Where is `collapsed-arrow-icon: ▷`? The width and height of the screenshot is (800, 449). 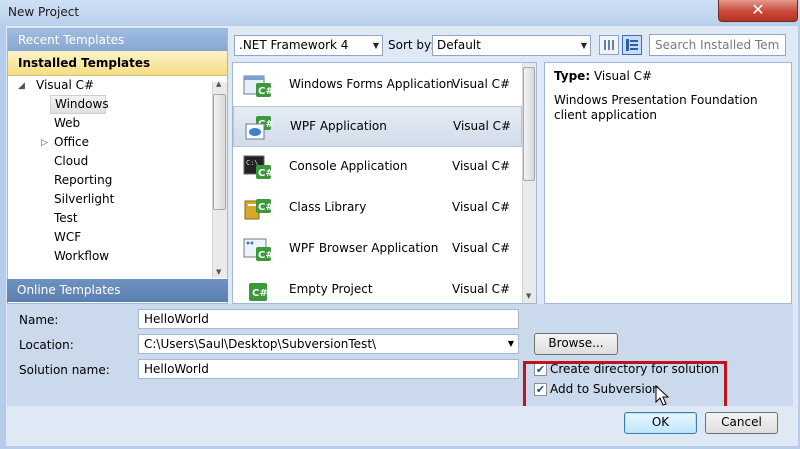 collapsed-arrow-icon: ▷ is located at coordinates (44, 143).